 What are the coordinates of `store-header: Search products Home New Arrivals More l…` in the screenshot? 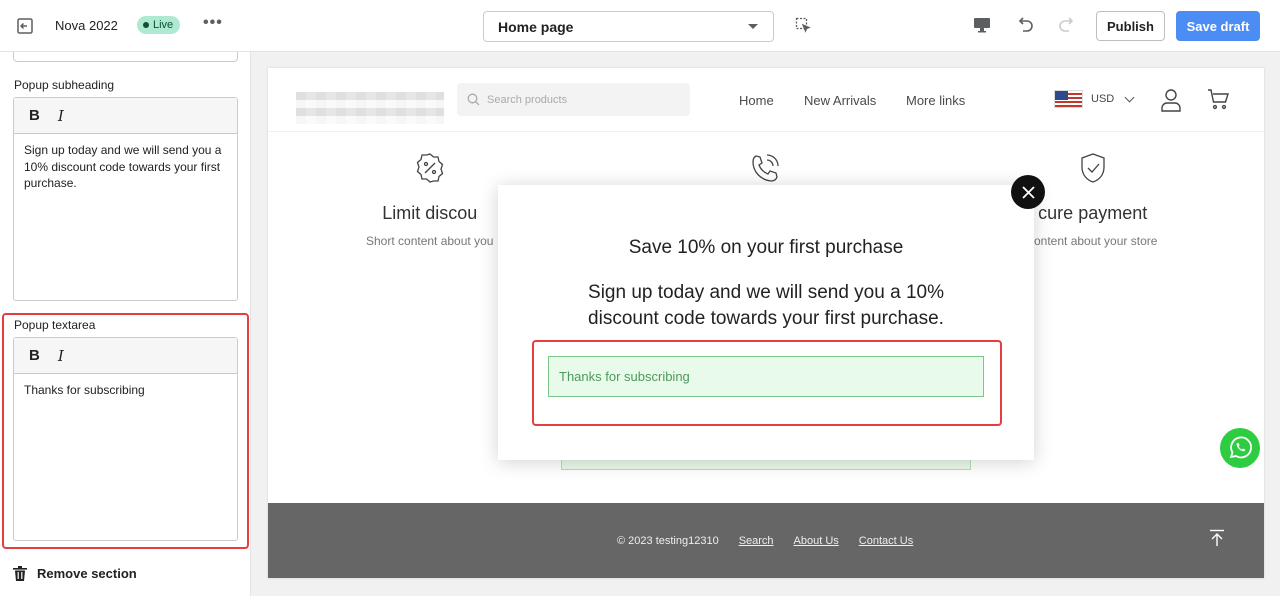 It's located at (766, 100).